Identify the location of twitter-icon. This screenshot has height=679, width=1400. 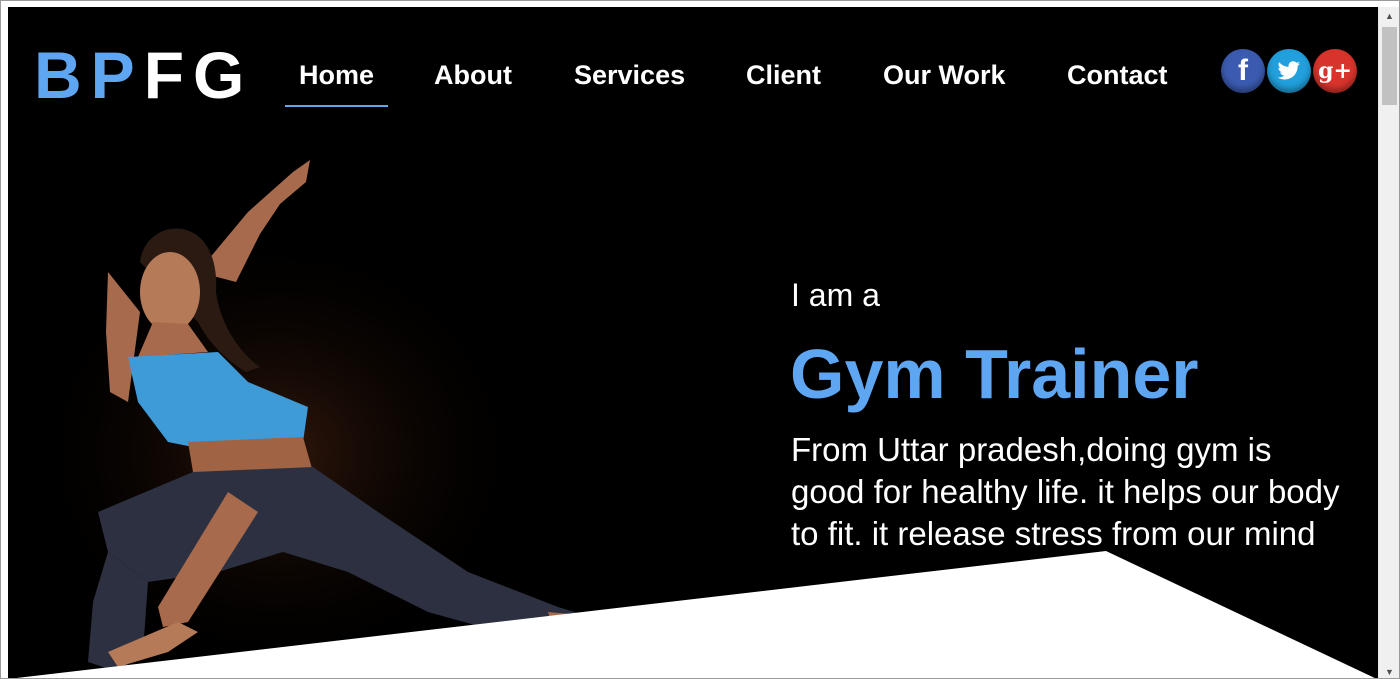
(1289, 71).